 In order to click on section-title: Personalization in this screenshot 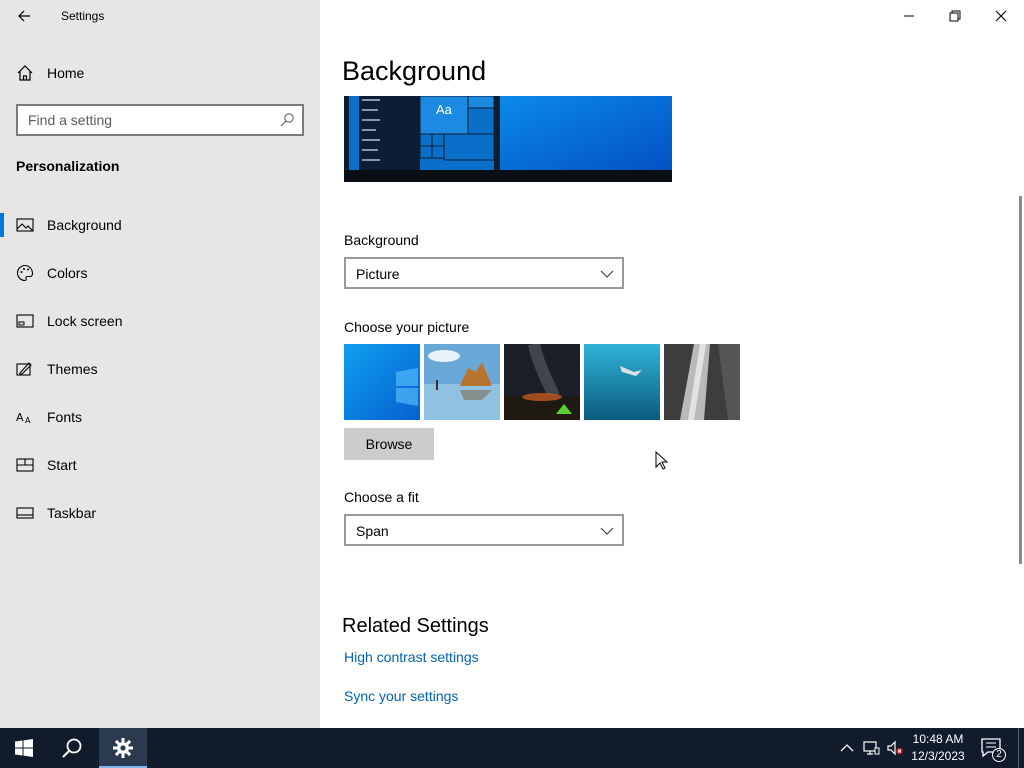, I will do `click(68, 166)`.